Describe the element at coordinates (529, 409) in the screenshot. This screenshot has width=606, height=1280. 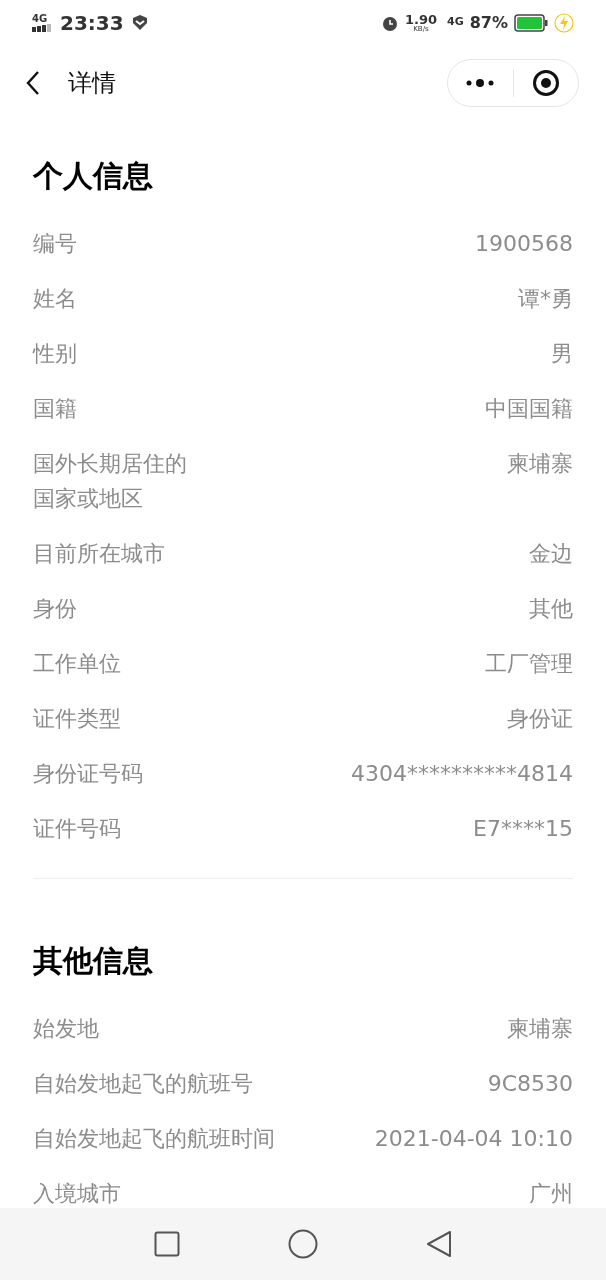
I see `field-value: 中国国籍` at that location.